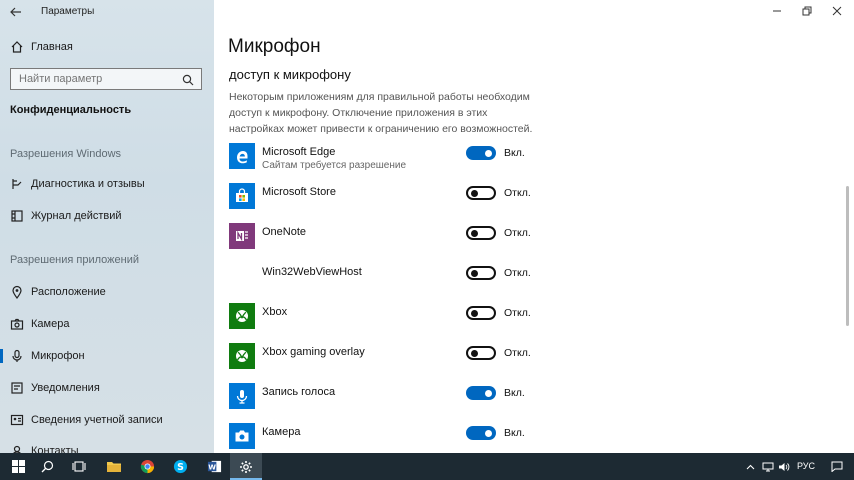 The image size is (854, 480). I want to click on sidebar-item-label: Расположение, so click(68, 292).